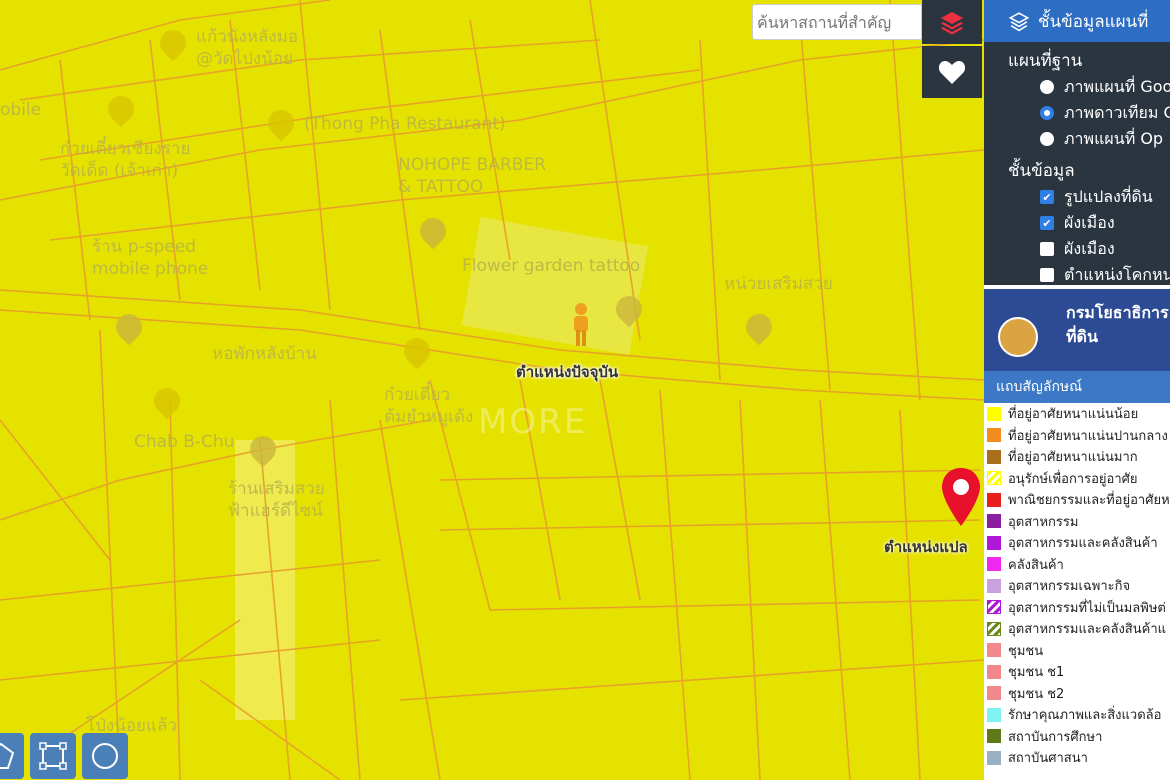 This screenshot has height=780, width=1170. I want to click on search-input, so click(837, 22).